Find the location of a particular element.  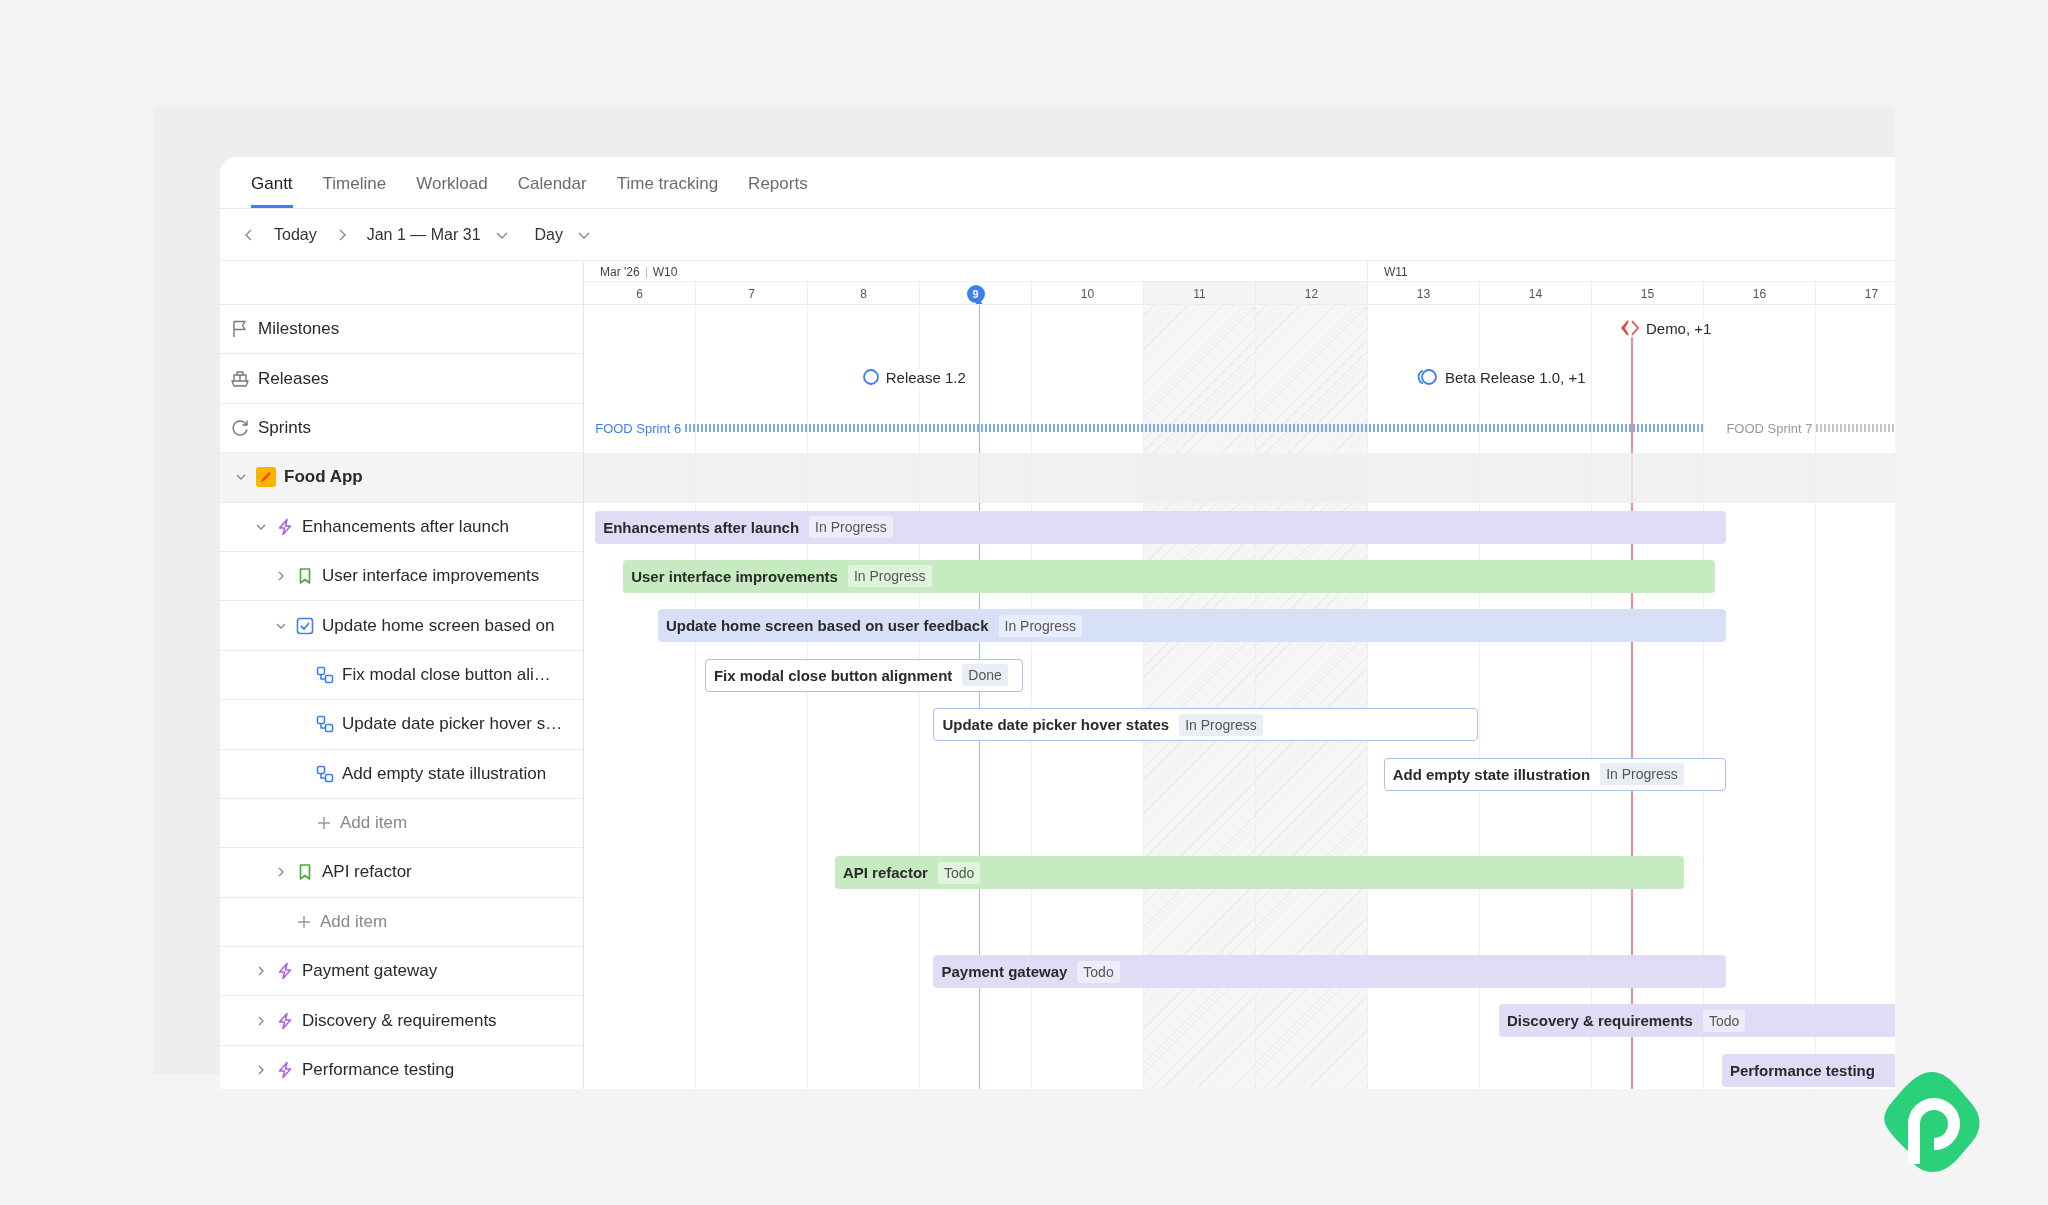

bar-title: Enhancements after launch is located at coordinates (701, 527).